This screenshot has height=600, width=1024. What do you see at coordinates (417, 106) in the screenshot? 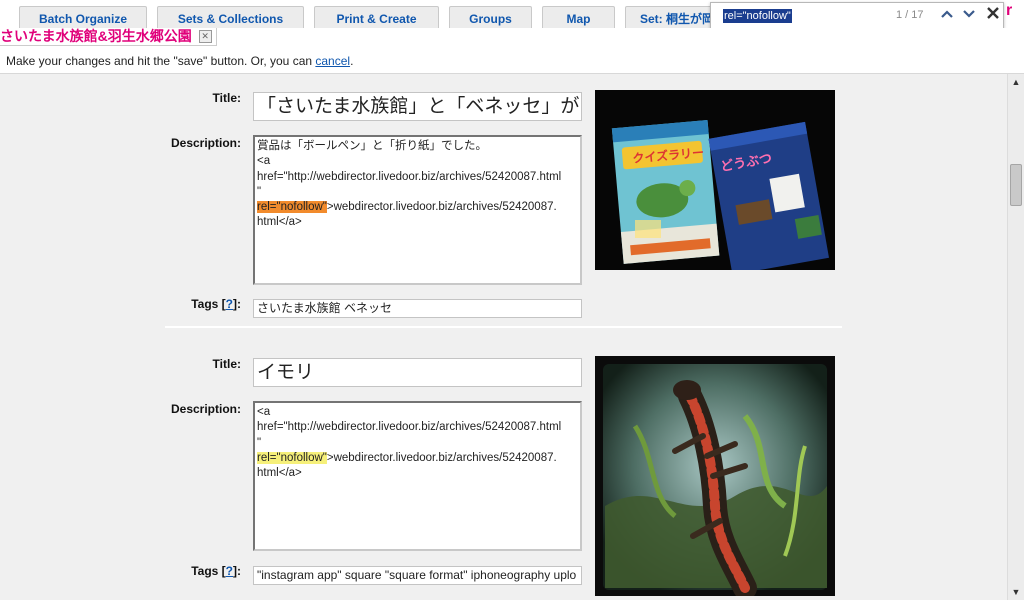
I see `photo-1-title-input: 「さいたま水族館」と「ベネッセ」がコラ` at bounding box center [417, 106].